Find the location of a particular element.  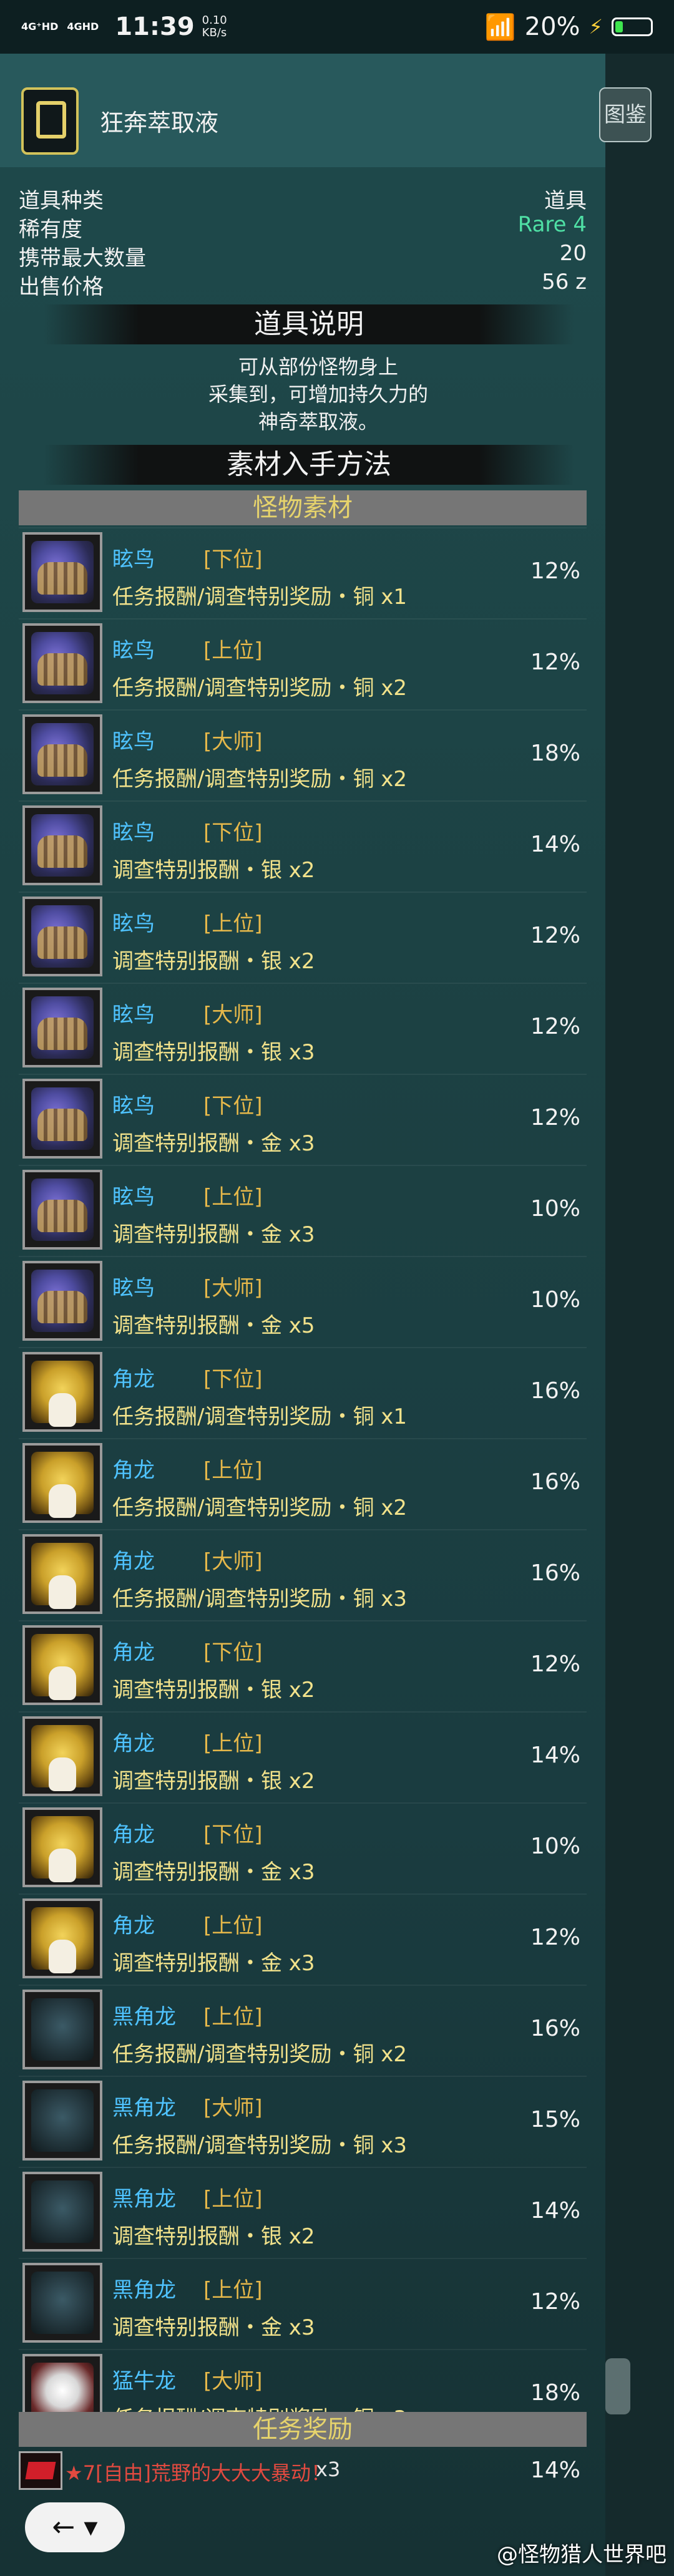

quest-icon is located at coordinates (40, 2470).